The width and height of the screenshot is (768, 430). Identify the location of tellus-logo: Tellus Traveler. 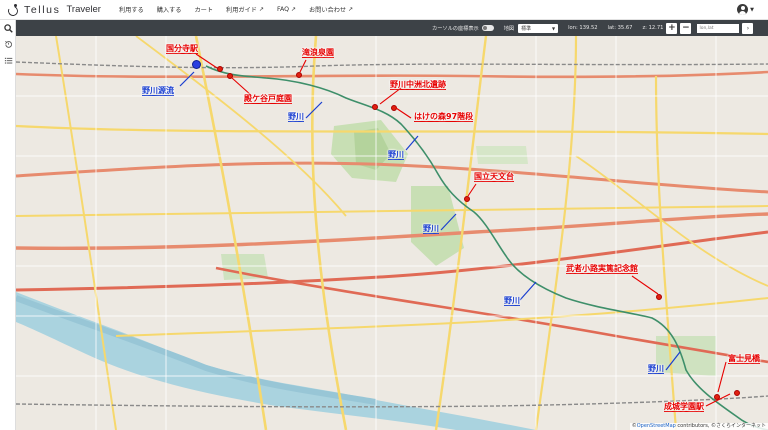
(53, 10).